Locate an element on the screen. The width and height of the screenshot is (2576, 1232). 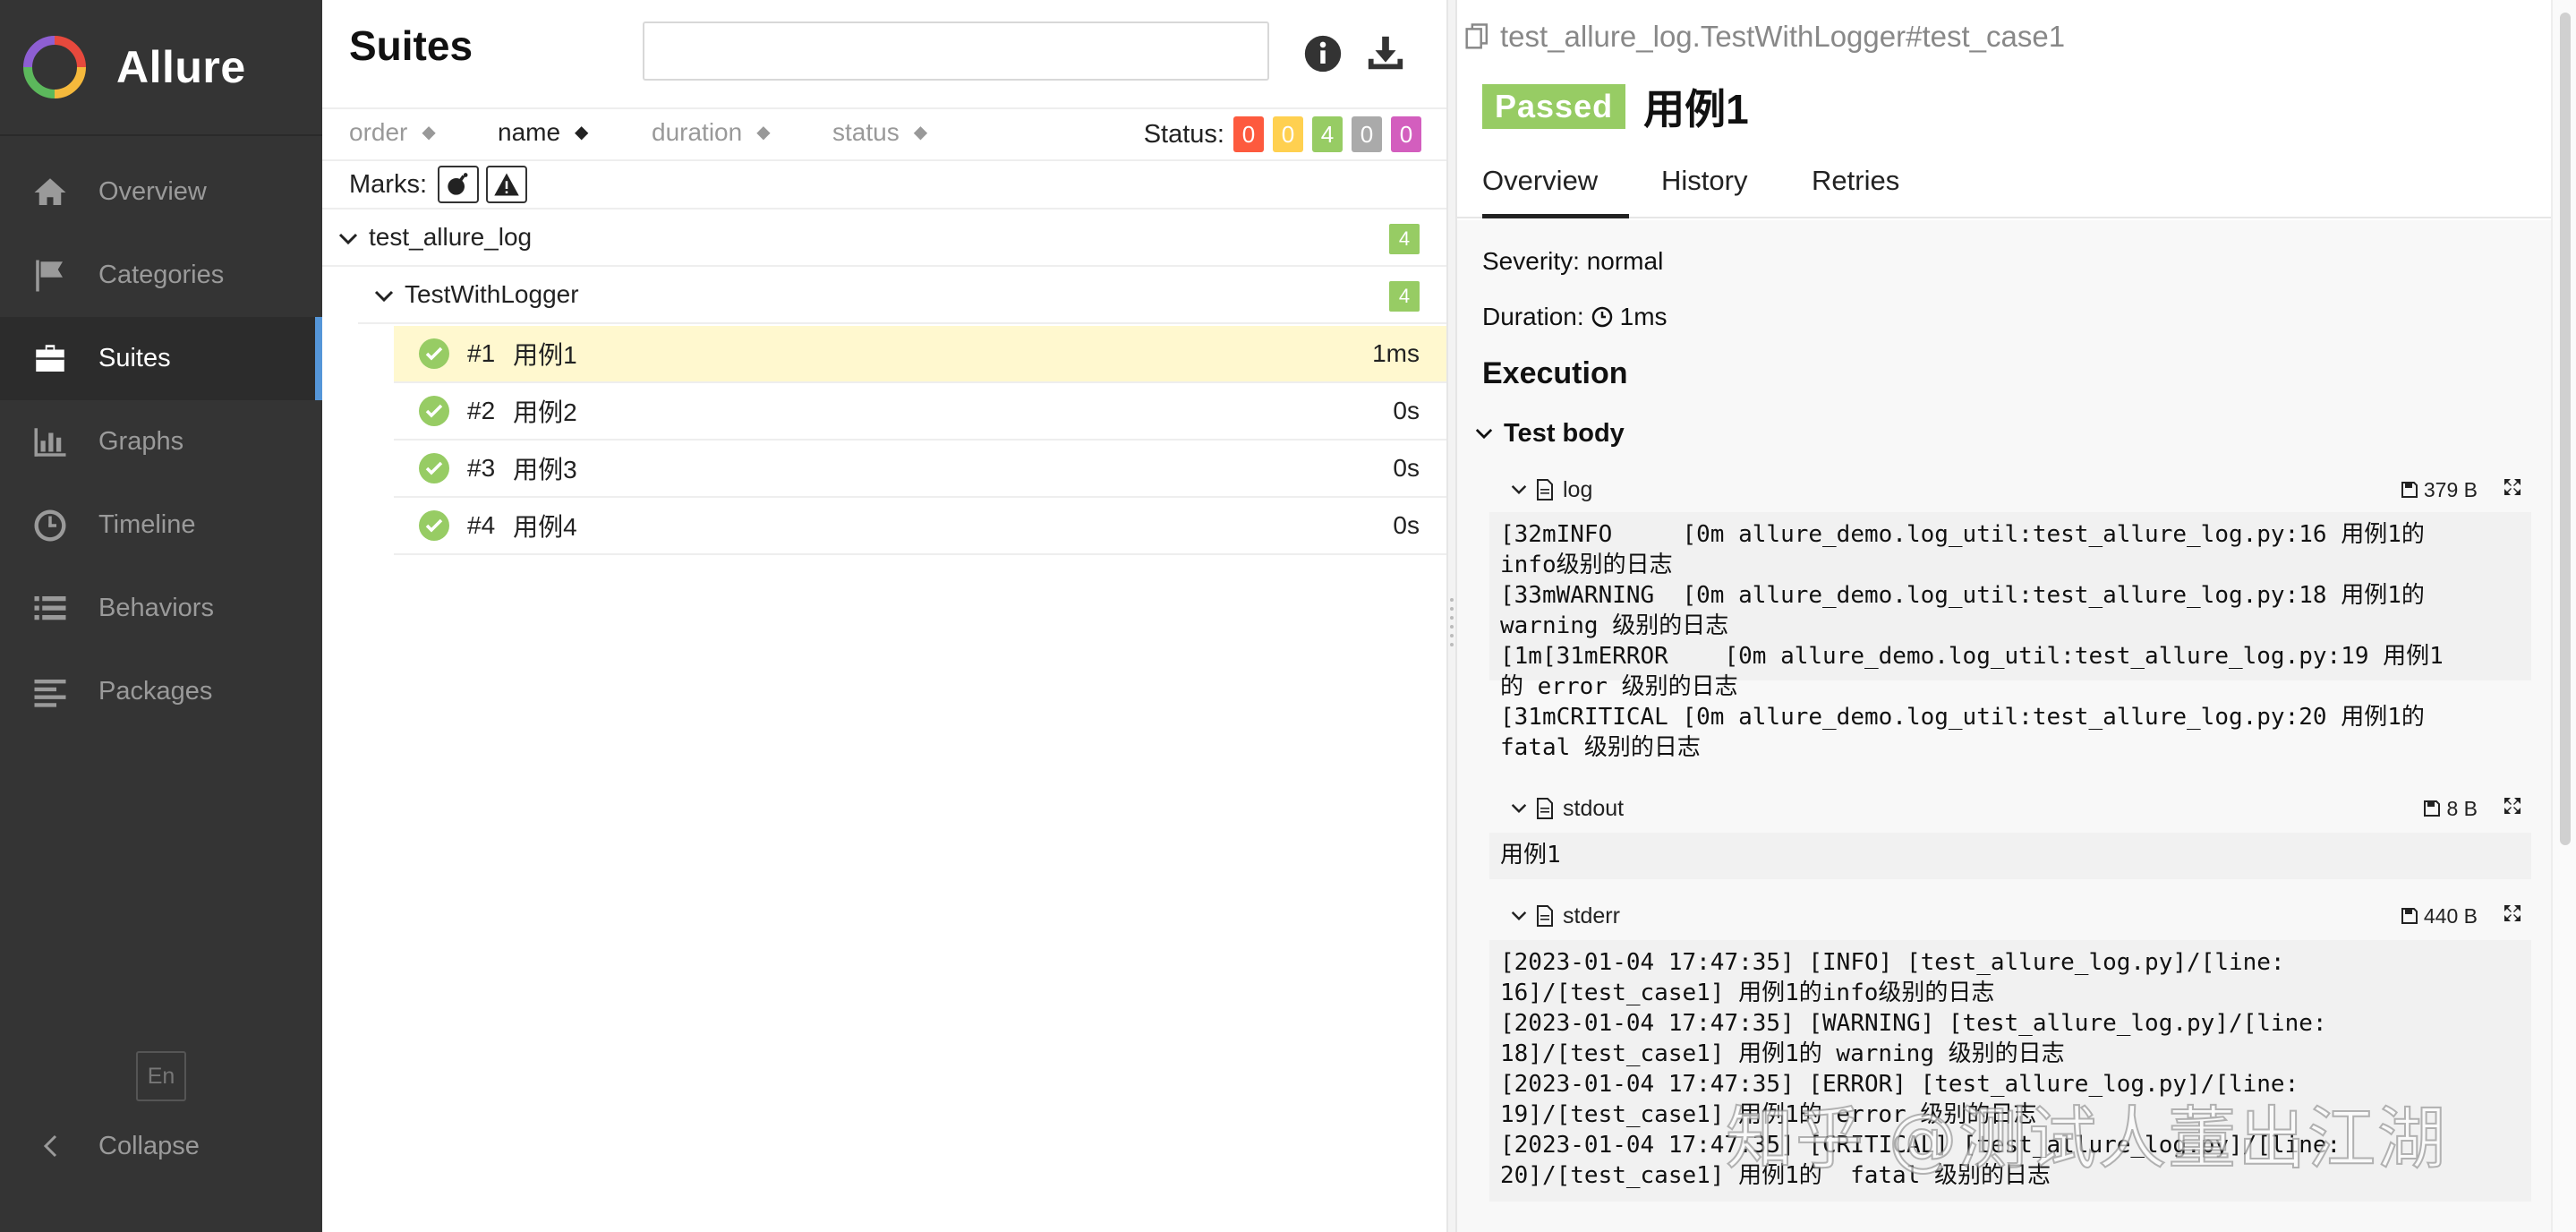
sidebar-item-packages: Packages is located at coordinates (161, 691).